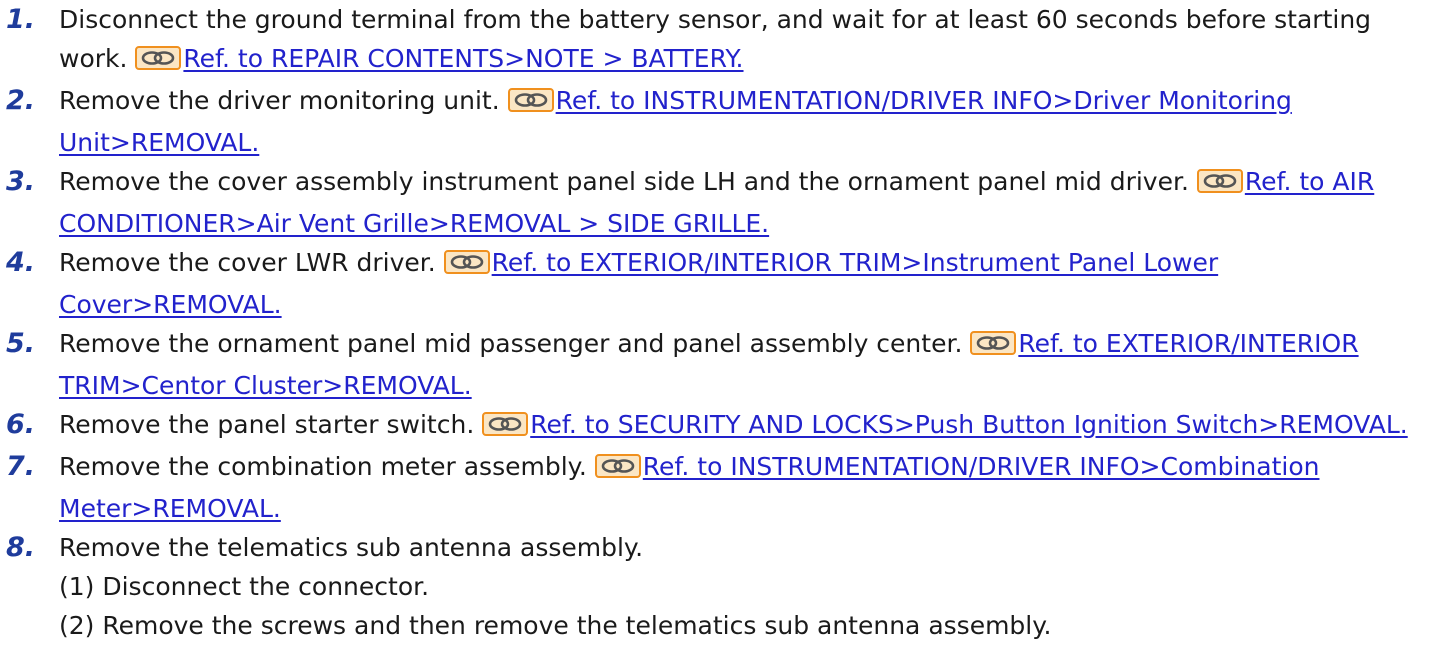 The width and height of the screenshot is (1447, 655). I want to click on step-number: 1., so click(21, 19).